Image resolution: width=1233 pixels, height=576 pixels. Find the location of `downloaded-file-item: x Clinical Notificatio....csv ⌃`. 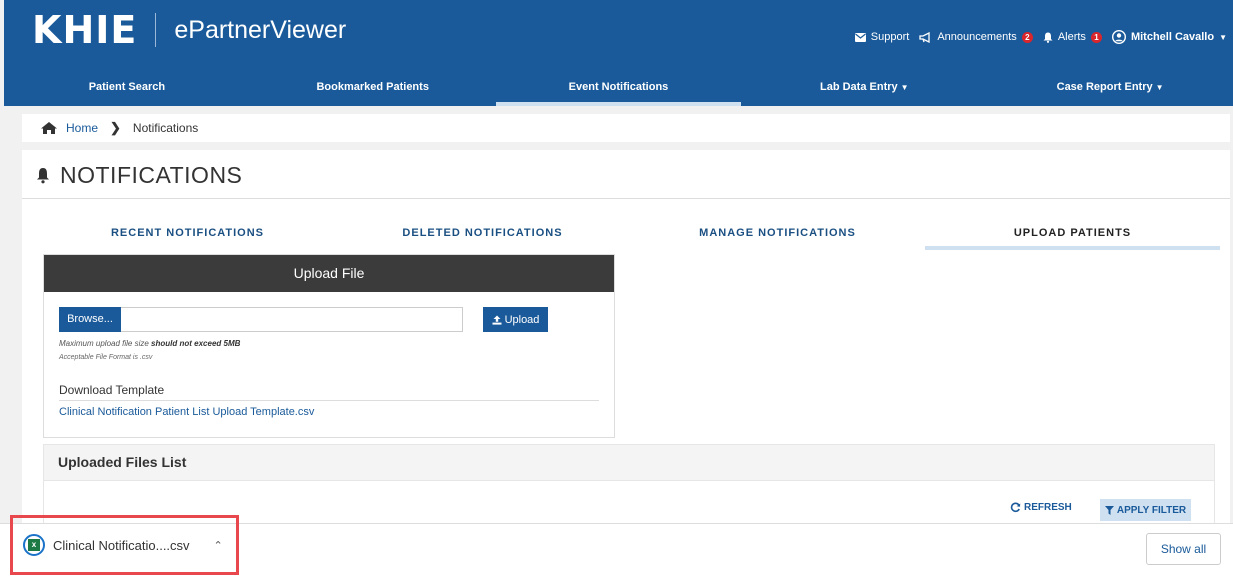

downloaded-file-item: x Clinical Notificatio....csv ⌃ is located at coordinates (124, 545).